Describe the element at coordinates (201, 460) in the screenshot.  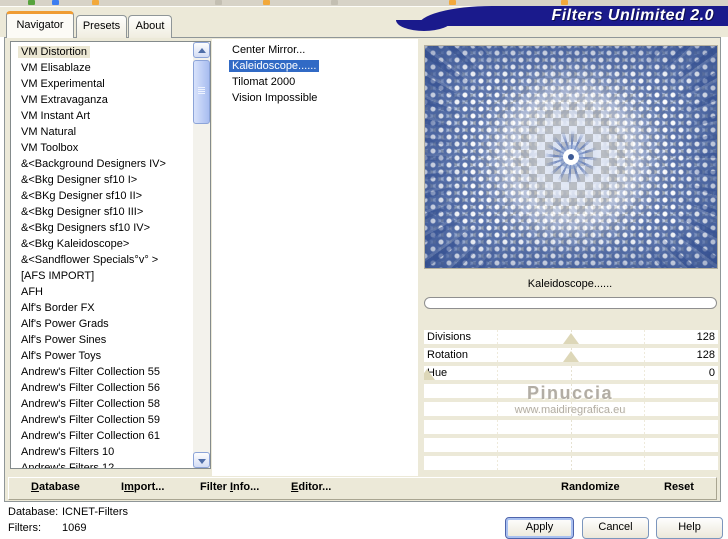
I see `scroll-down-button` at that location.